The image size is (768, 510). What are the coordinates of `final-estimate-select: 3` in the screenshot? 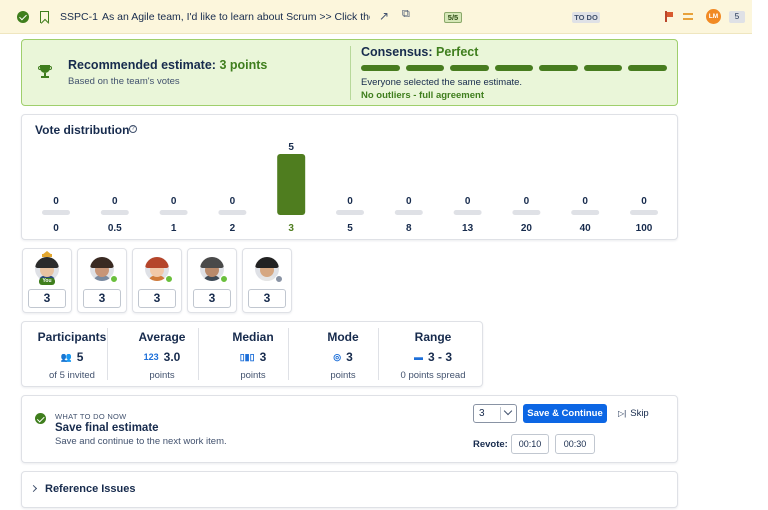 It's located at (495, 413).